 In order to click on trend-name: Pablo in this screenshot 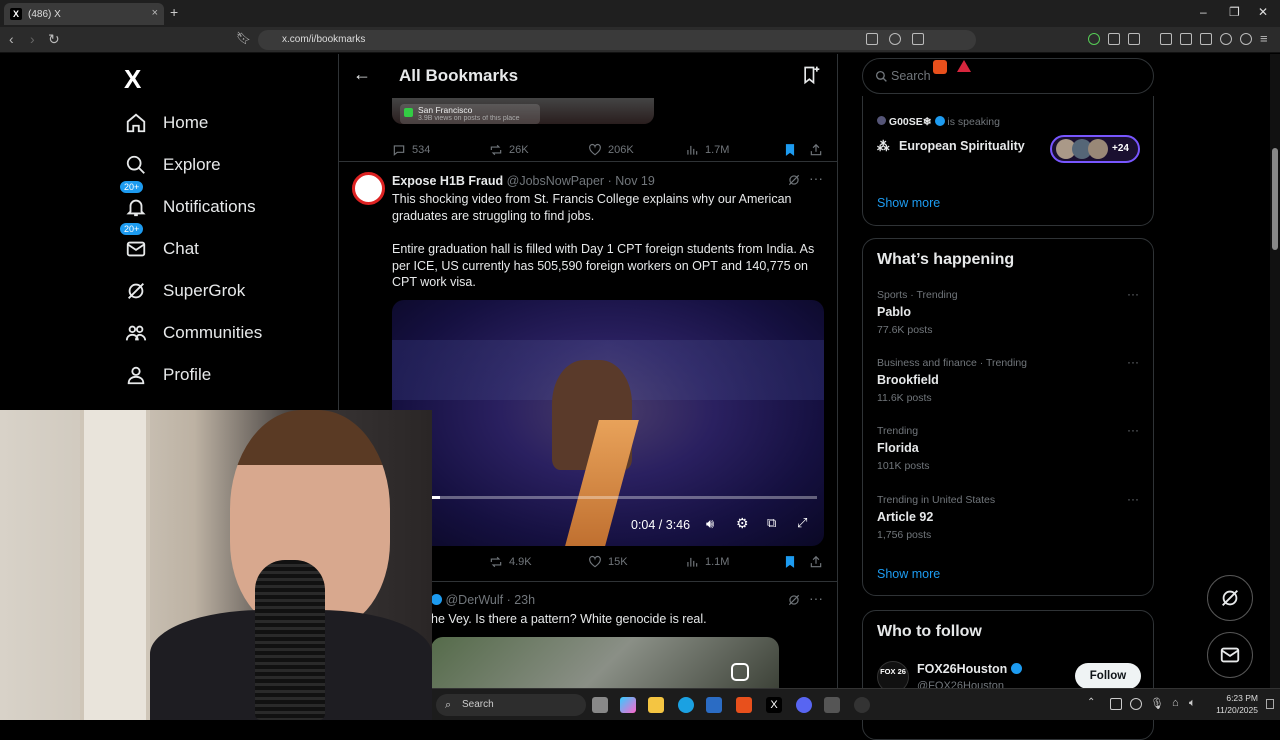, I will do `click(894, 312)`.